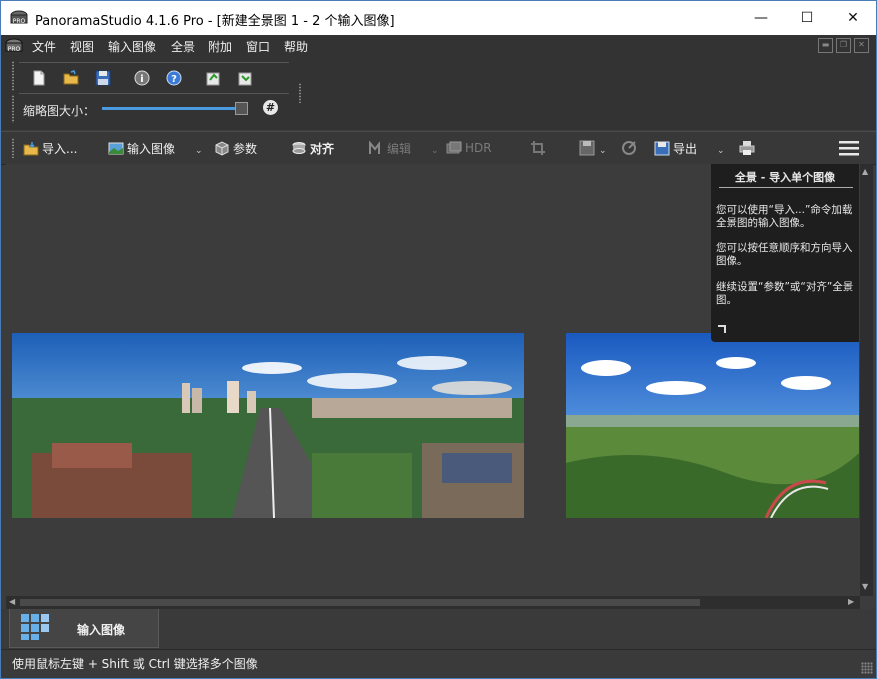 This screenshot has height=679, width=877. Describe the element at coordinates (39, 78) in the screenshot. I see `new-file-icon` at that location.